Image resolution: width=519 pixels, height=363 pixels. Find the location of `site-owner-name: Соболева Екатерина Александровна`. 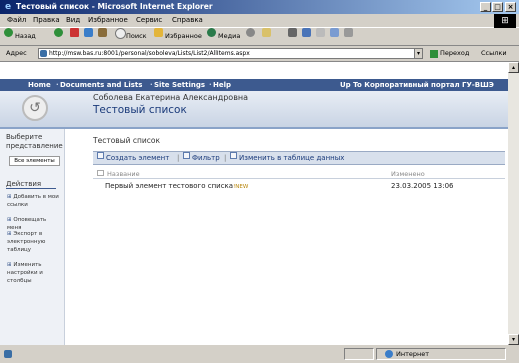

site-owner-name: Соболева Екатерина Александровна is located at coordinates (171, 97).